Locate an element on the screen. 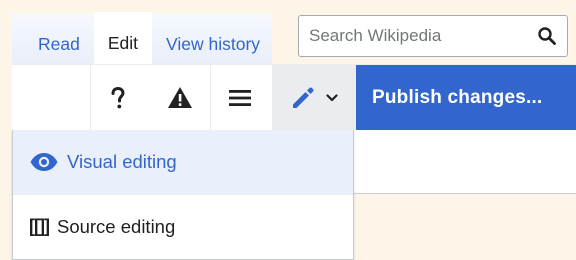 This screenshot has width=576, height=260. page-tabs: Read Edit View history is located at coordinates (142, 32).